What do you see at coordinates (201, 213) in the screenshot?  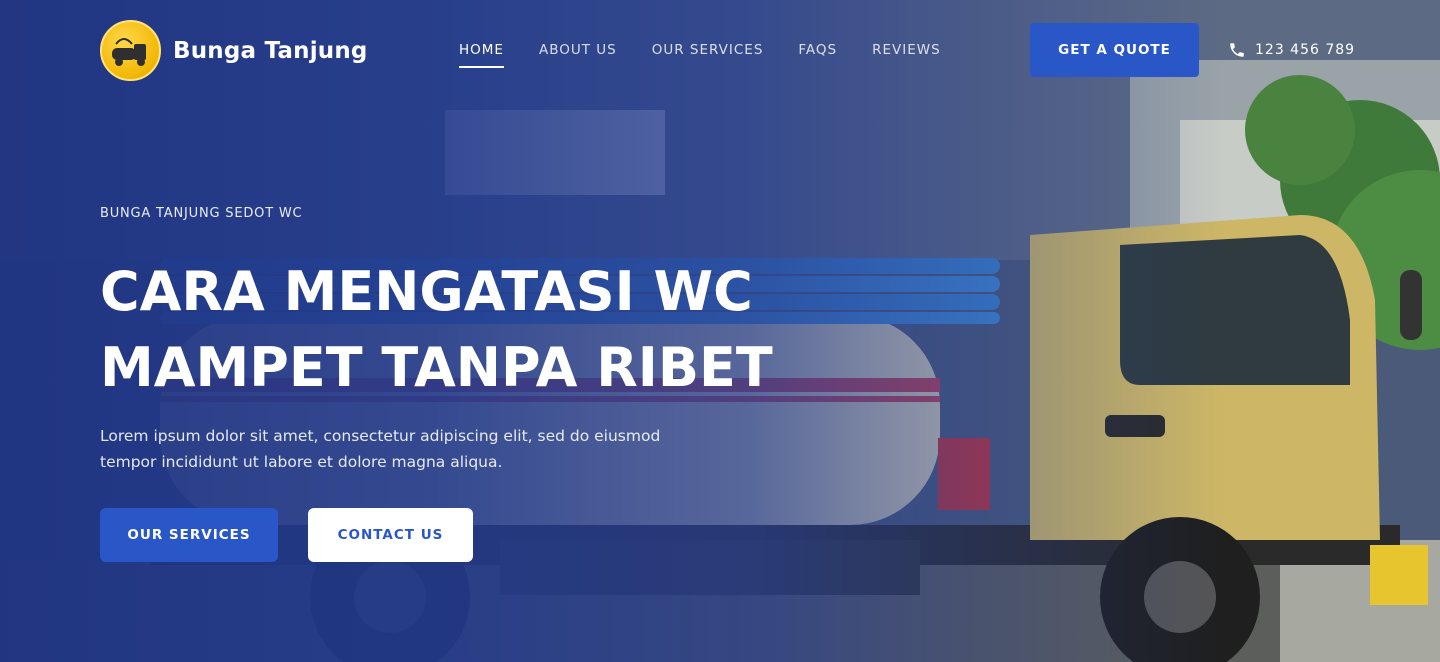 I see `hero-eyebrow: BUNGA TANJUNG SEDOT WC` at bounding box center [201, 213].